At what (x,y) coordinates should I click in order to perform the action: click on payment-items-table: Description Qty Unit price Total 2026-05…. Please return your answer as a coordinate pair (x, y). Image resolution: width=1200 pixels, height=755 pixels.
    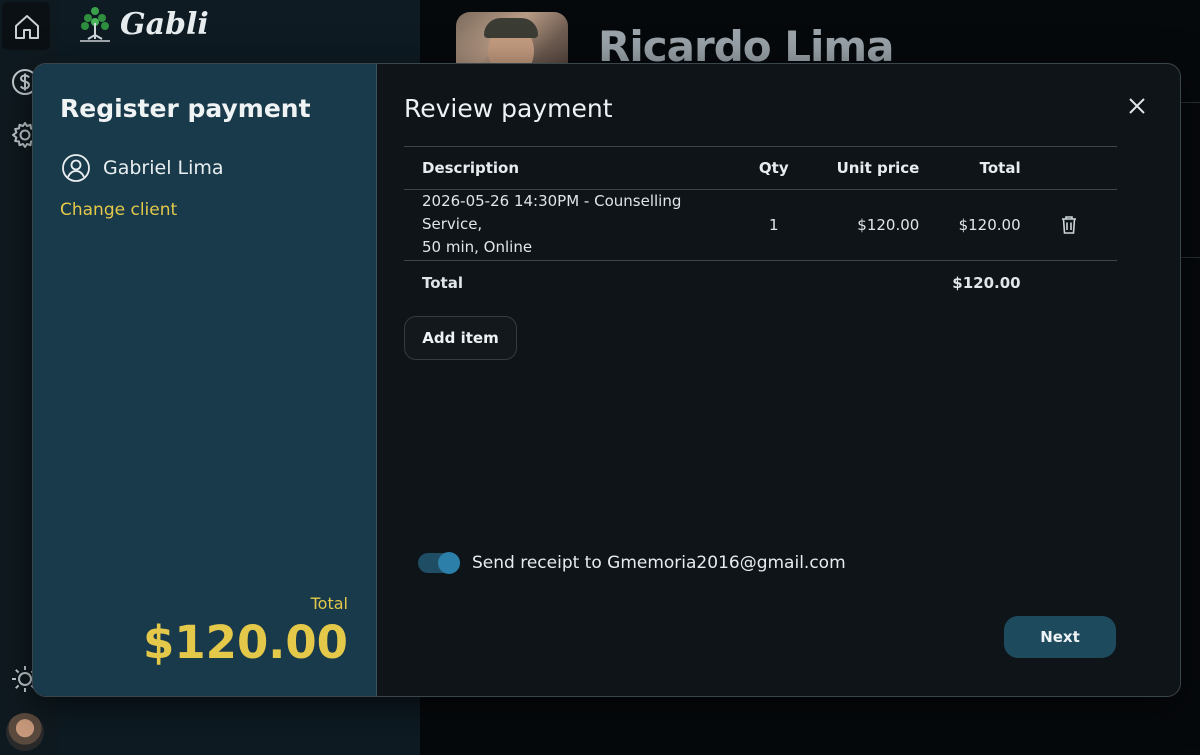
    Looking at the image, I should click on (760, 225).